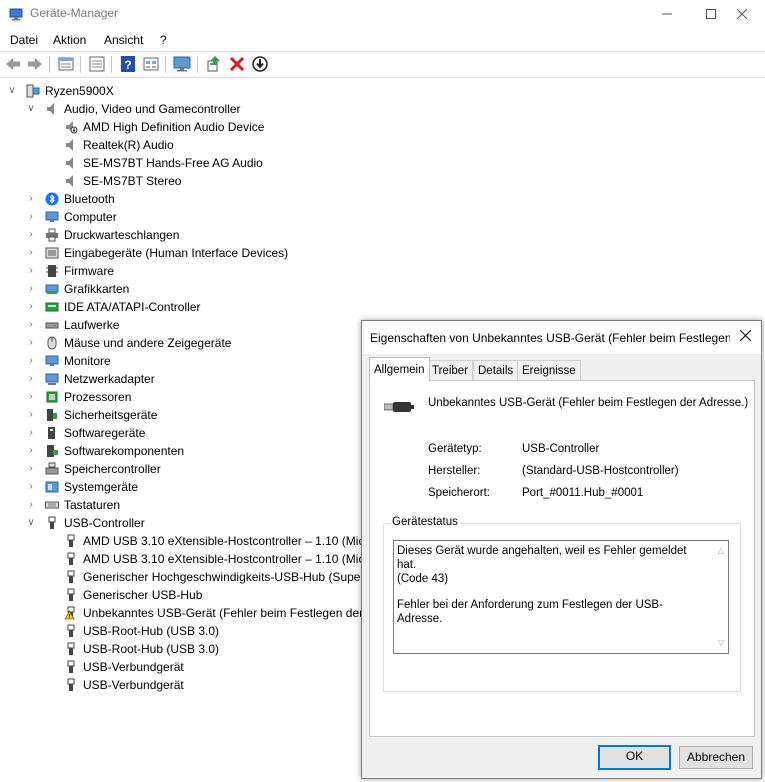 The height and width of the screenshot is (782, 765). What do you see at coordinates (122, 235) in the screenshot?
I see `tree-category-label: Druckwarteschlangen` at bounding box center [122, 235].